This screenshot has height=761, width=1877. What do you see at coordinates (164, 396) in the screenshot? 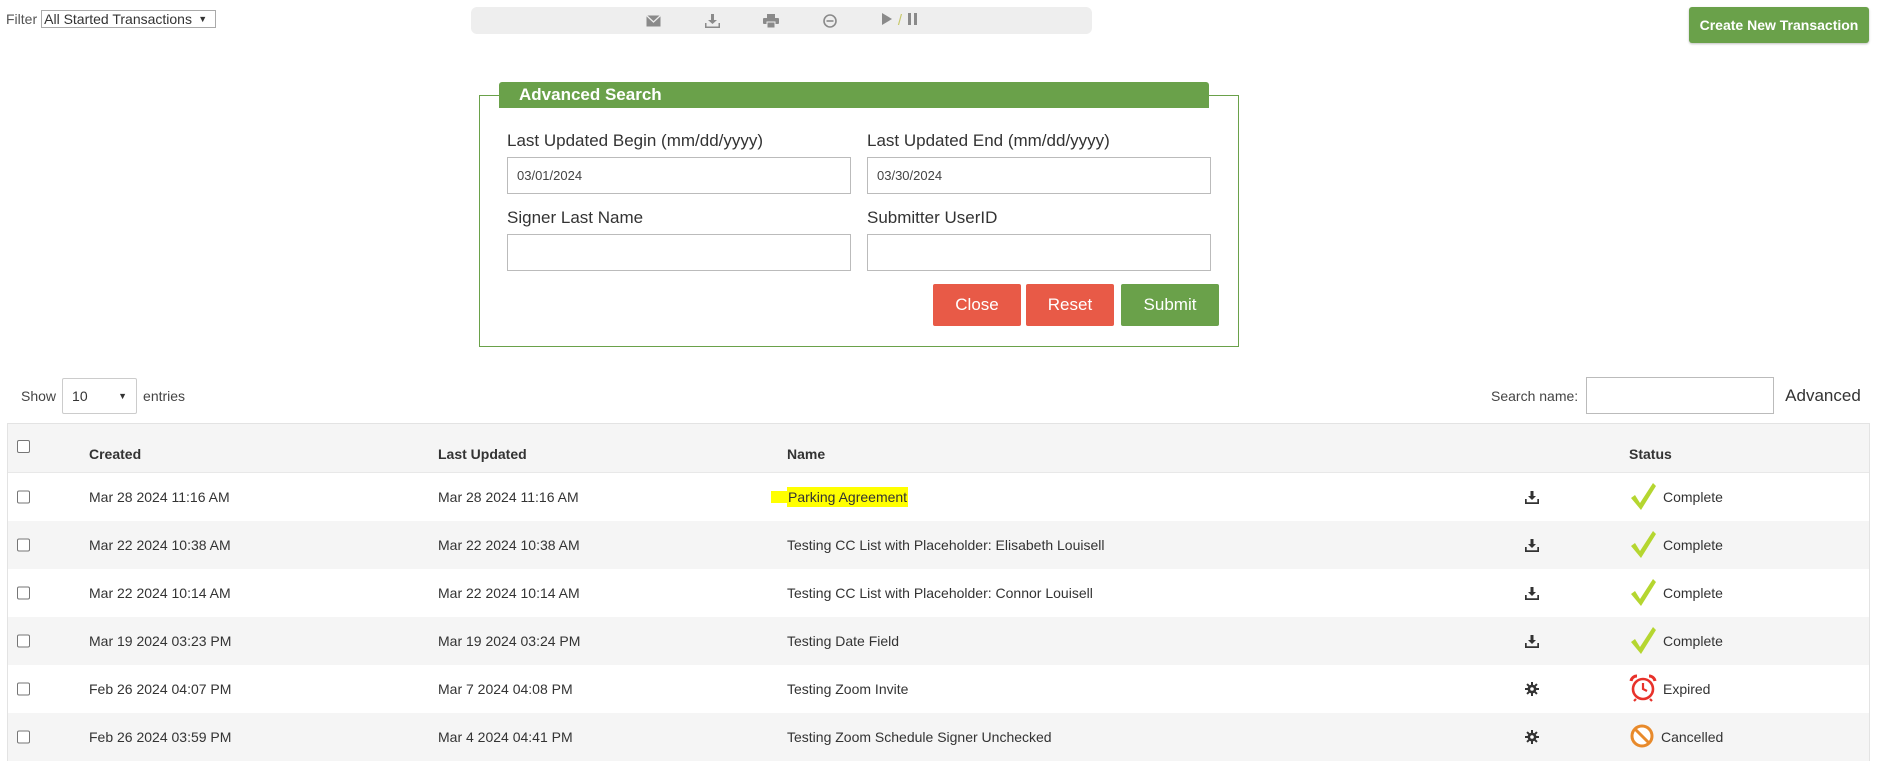
I see `entries-suffix: entries` at bounding box center [164, 396].